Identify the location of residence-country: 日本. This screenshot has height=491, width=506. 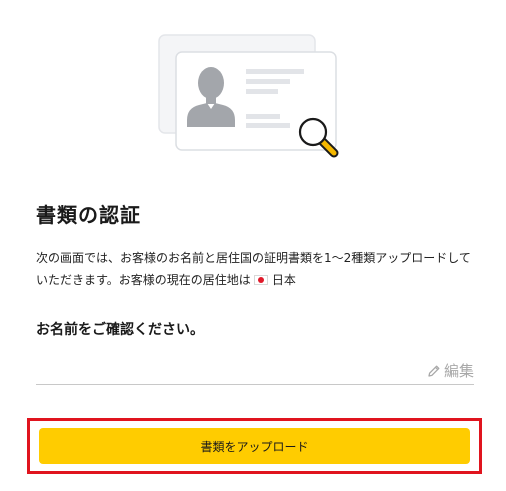
(283, 280).